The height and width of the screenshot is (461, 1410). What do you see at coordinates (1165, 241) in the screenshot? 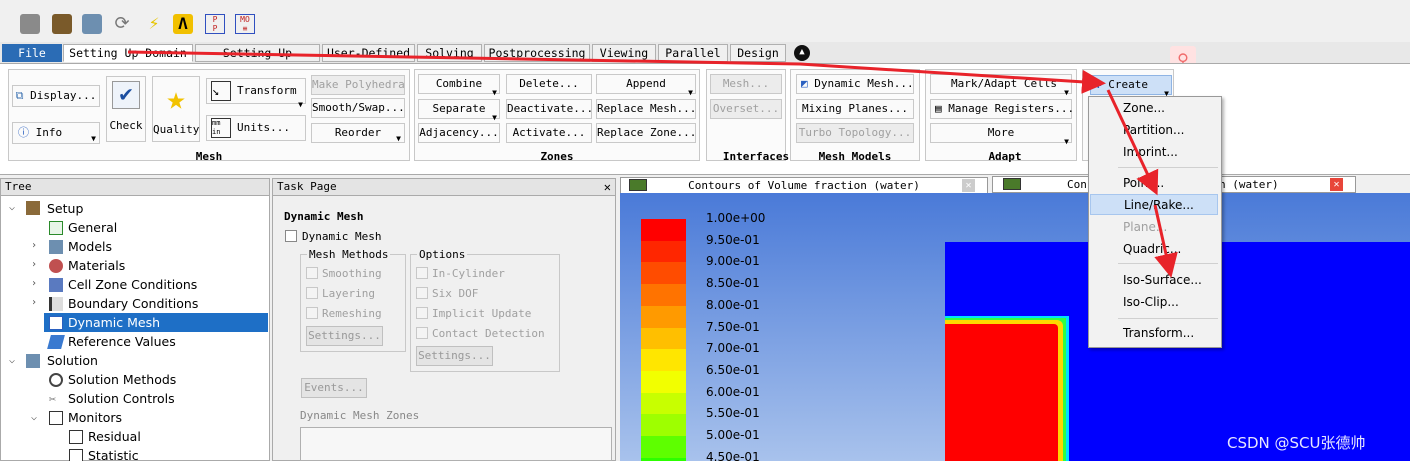
I see `arrow-to-iso-surface` at bounding box center [1165, 241].